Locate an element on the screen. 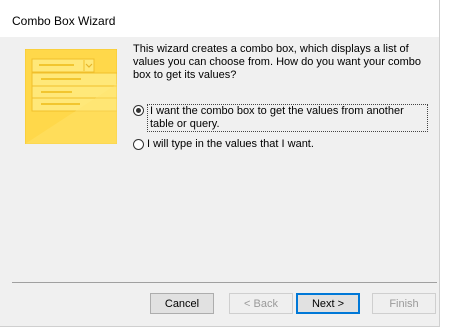 The width and height of the screenshot is (450, 330). type-values-option: I will type in the values that I want. is located at coordinates (223, 144).